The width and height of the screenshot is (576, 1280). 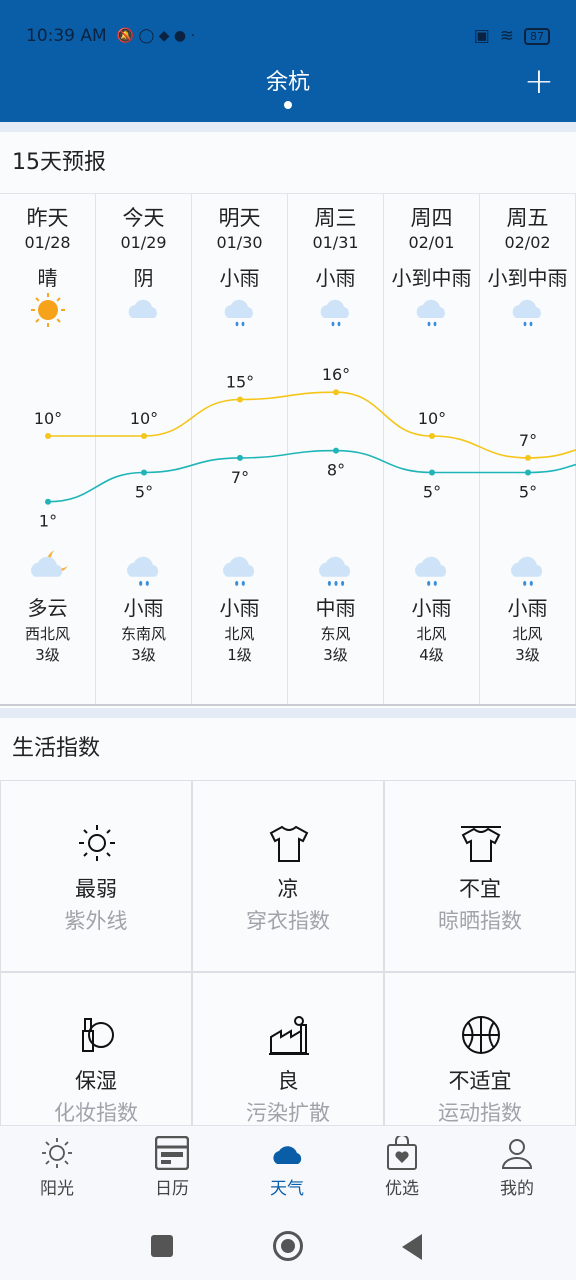 What do you see at coordinates (517, 1189) in the screenshot?
I see `nav-label: 我的` at bounding box center [517, 1189].